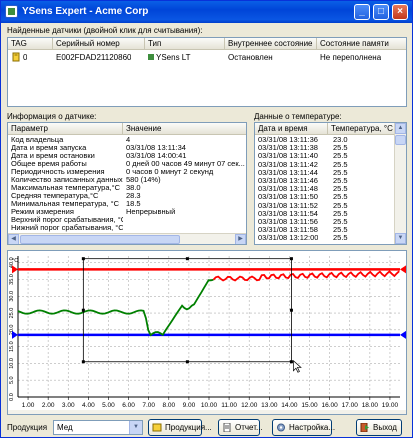 Image resolution: width=413 pixels, height=438 pixels. What do you see at coordinates (133, 204) in the screenshot?
I see `info-value: 18.5` at bounding box center [133, 204].